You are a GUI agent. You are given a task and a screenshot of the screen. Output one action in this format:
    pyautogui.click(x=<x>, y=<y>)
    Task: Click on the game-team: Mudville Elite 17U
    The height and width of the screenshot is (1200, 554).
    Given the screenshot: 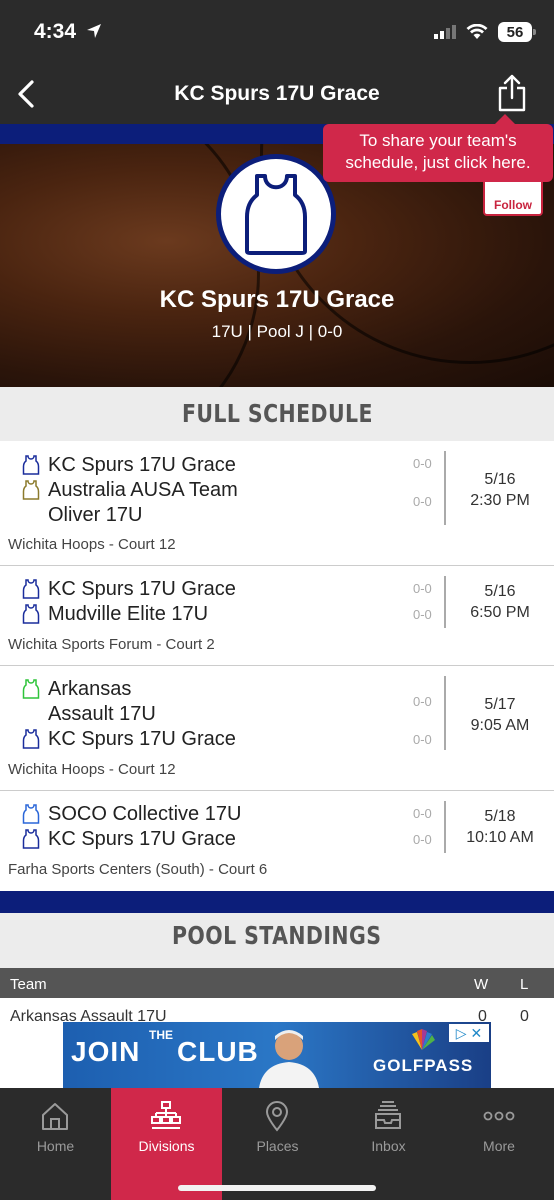 What is the action you would take?
    pyautogui.click(x=205, y=614)
    